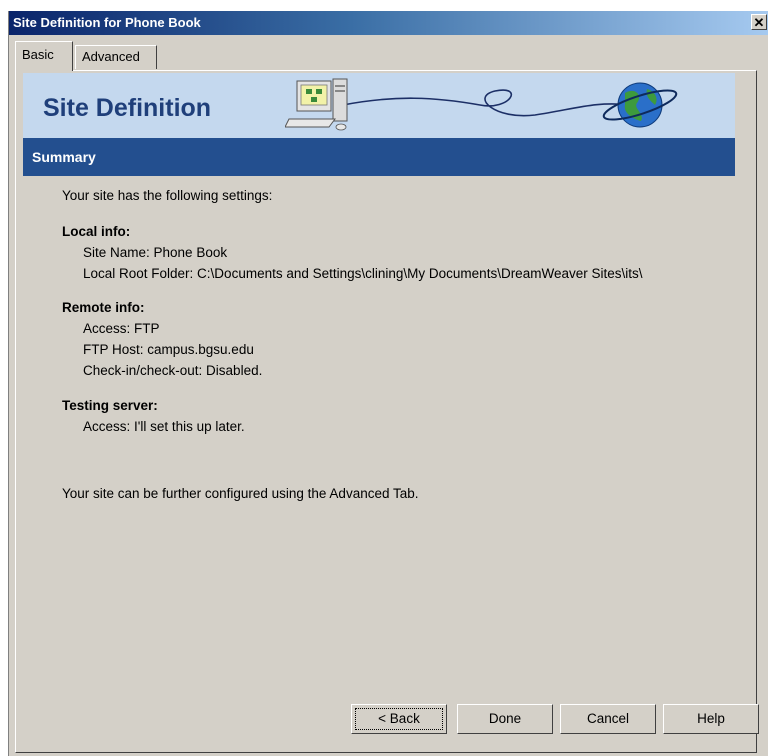 This screenshot has height=756, width=768. I want to click on remote-info-heading: Remote info:, so click(103, 307).